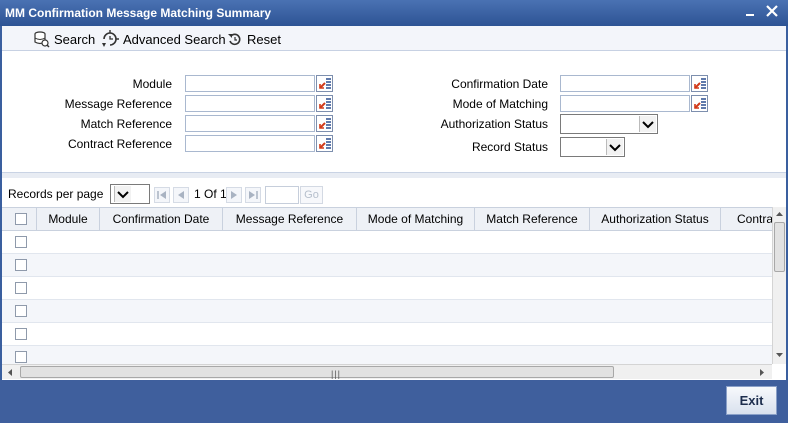 Image resolution: width=788 pixels, height=423 pixels. What do you see at coordinates (174, 39) in the screenshot?
I see `advanced-search-button-label: Advanced Search` at bounding box center [174, 39].